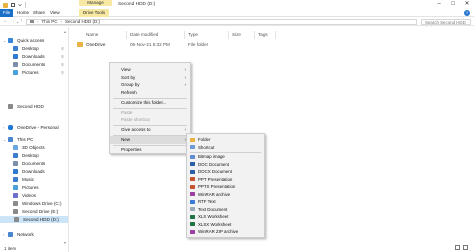 The image size is (474, 252). I want to click on doc-icon, so click(192, 164).